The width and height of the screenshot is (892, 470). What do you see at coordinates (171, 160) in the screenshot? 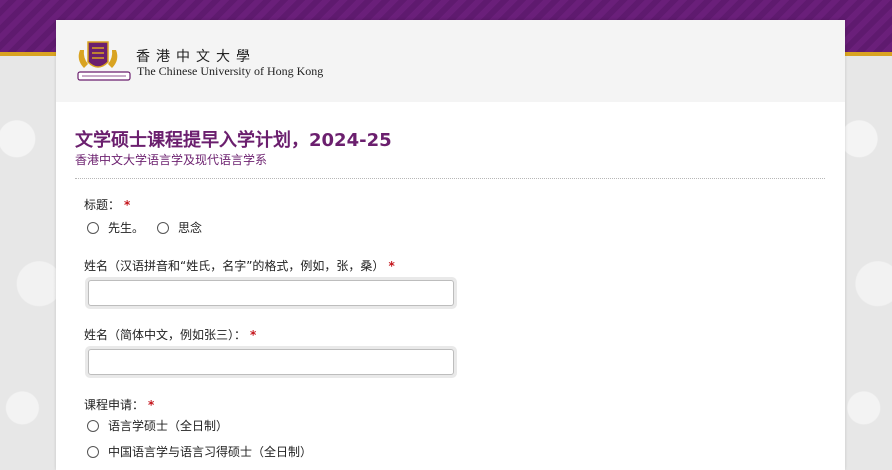
I see `form-subtitle: 香港中文大学语言学及现代语言学系` at bounding box center [171, 160].